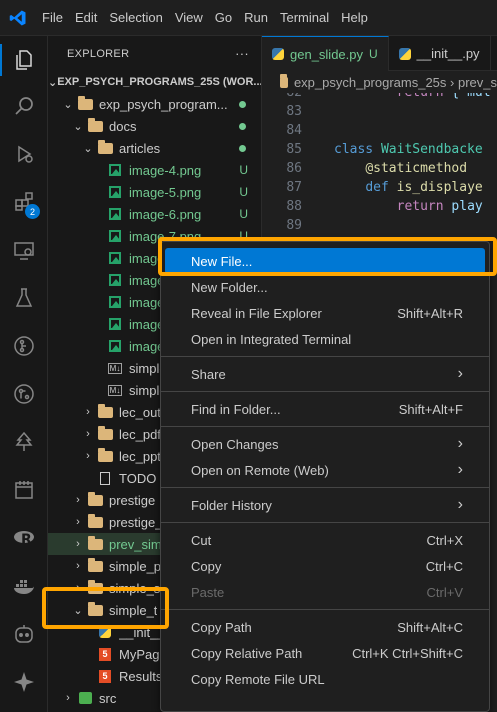  What do you see at coordinates (325, 409) in the screenshot?
I see `menu-item-find-in-folder: Find in Folder... Shift+Alt+F` at bounding box center [325, 409].